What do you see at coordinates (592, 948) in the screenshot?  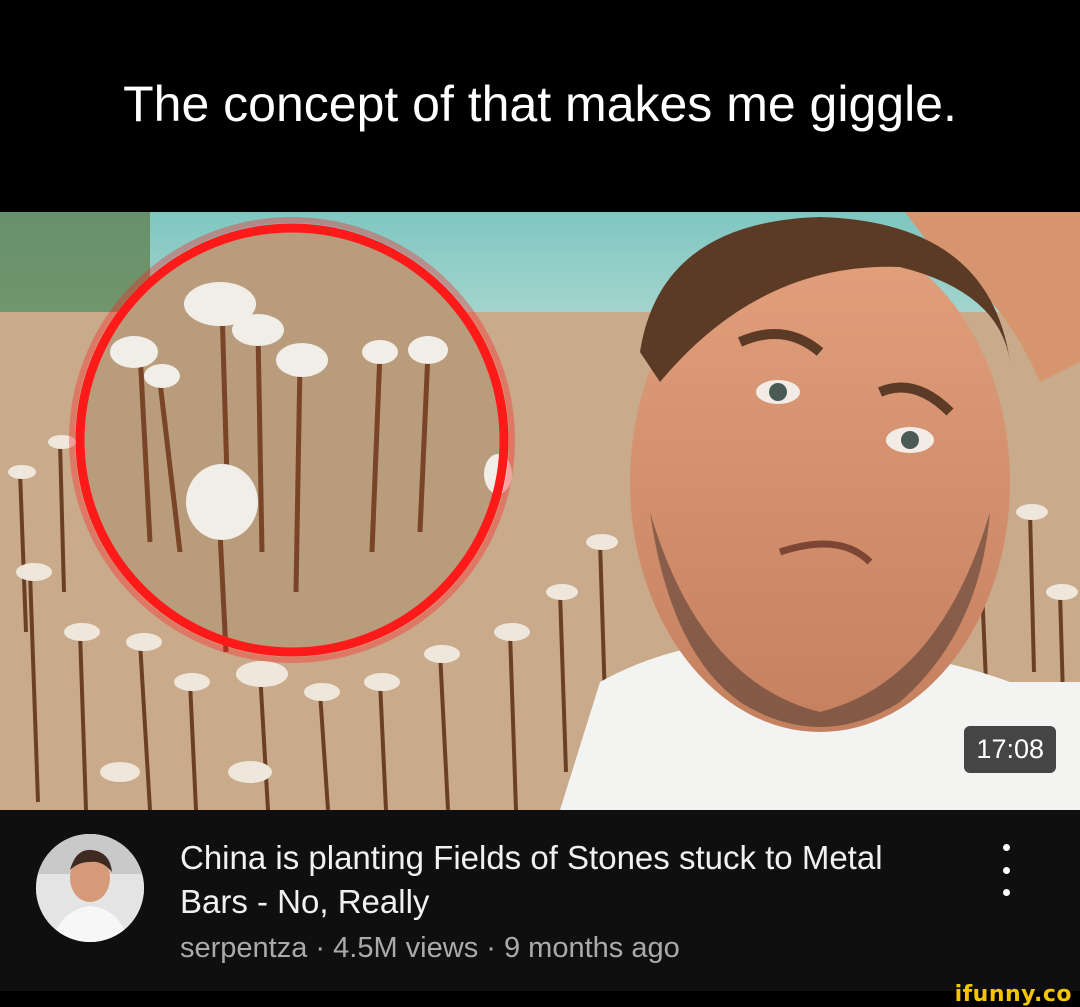 I see `upload-age: 9 months ago` at bounding box center [592, 948].